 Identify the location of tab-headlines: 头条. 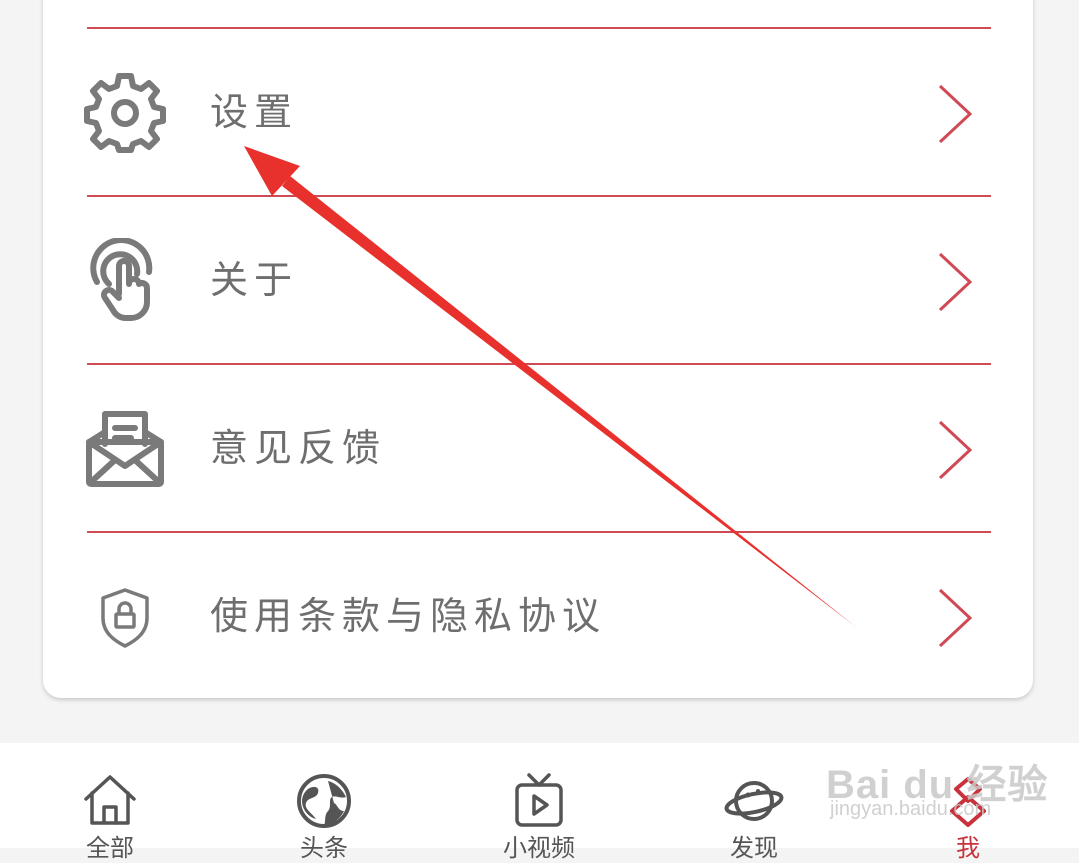
(324, 802).